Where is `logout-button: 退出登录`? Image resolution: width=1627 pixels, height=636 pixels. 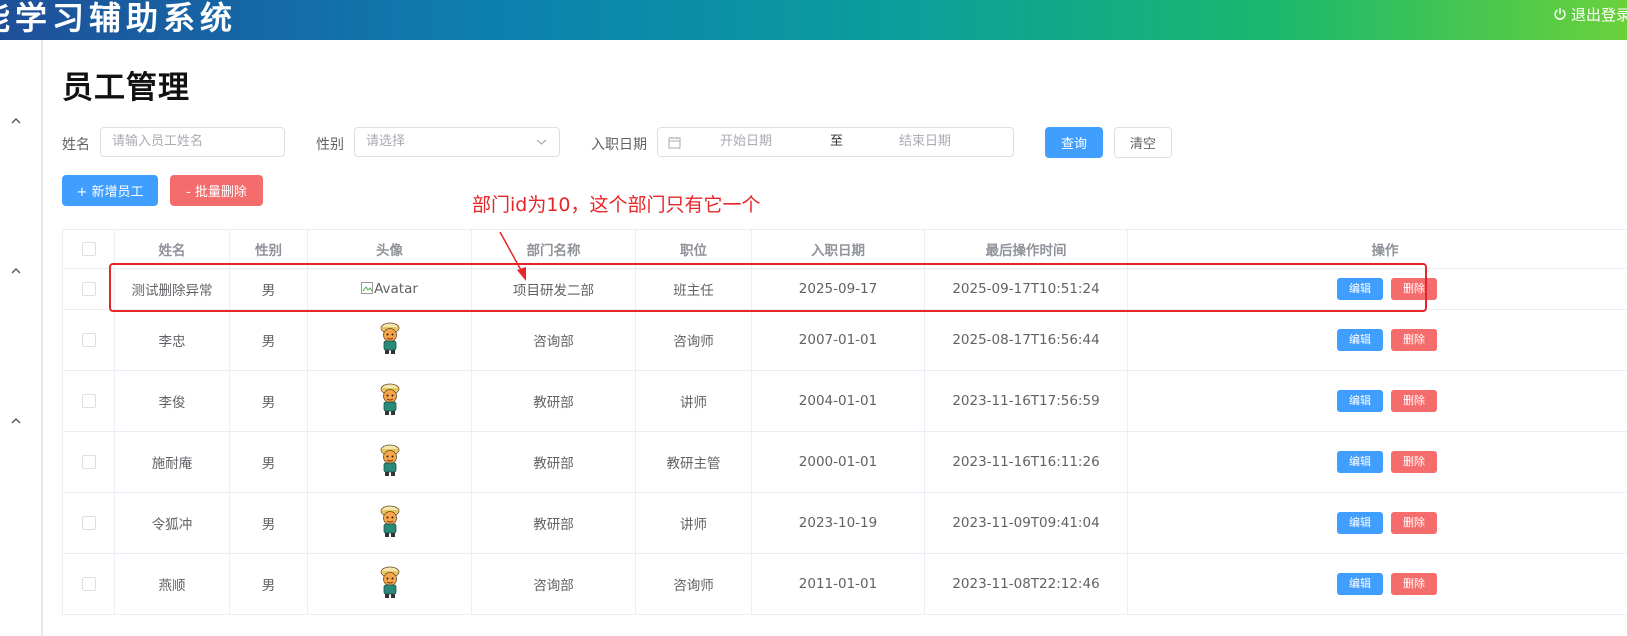 logout-button: 退出登录 is located at coordinates (1590, 14).